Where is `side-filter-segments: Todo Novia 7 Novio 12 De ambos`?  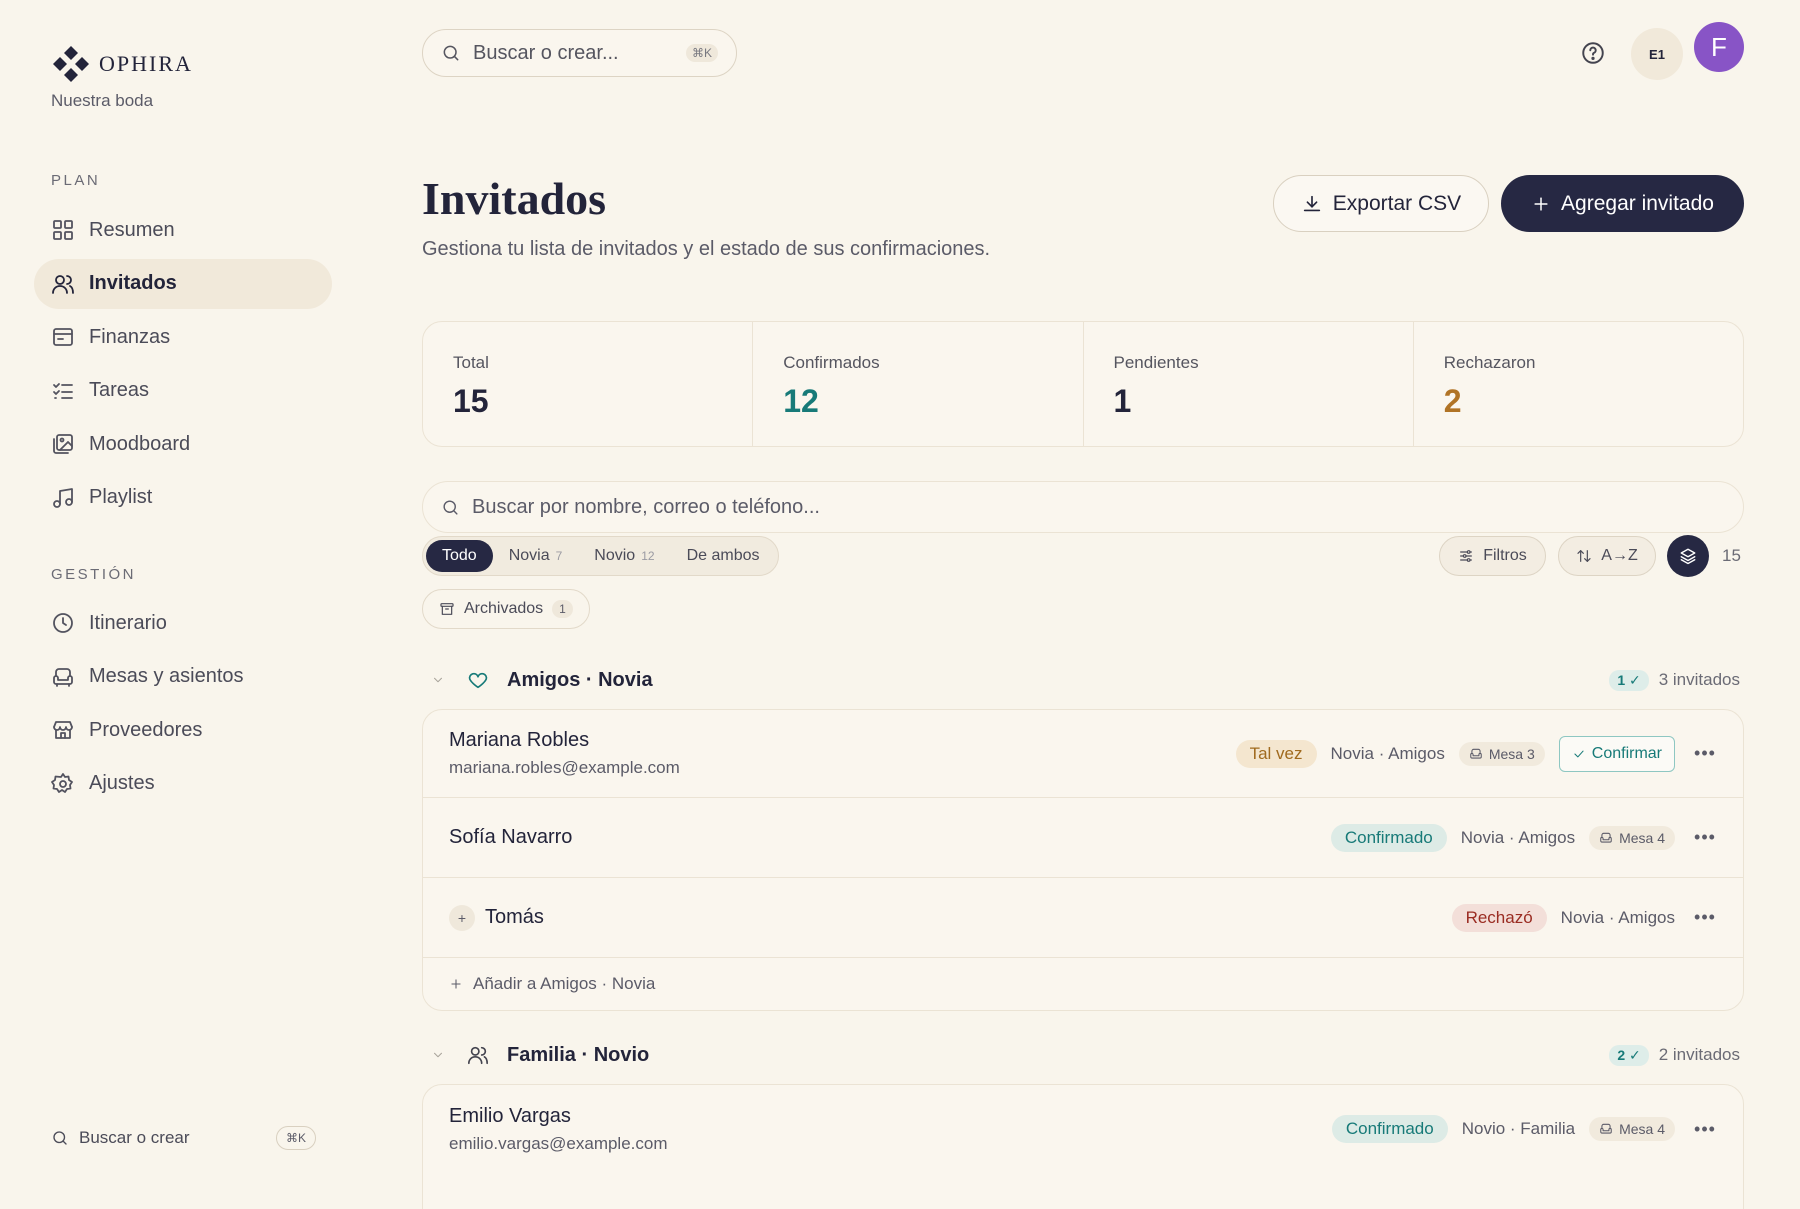
side-filter-segments: Todo Novia 7 Novio 12 De ambos is located at coordinates (601, 556).